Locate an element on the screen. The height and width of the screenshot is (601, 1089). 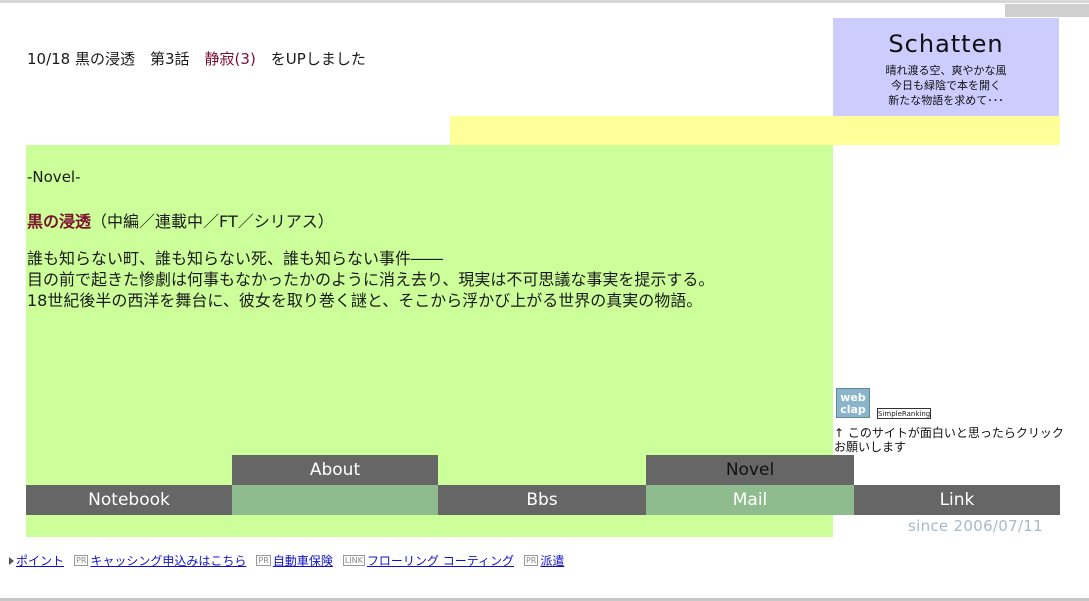
nav-bbs: Bbs is located at coordinates (542, 500).